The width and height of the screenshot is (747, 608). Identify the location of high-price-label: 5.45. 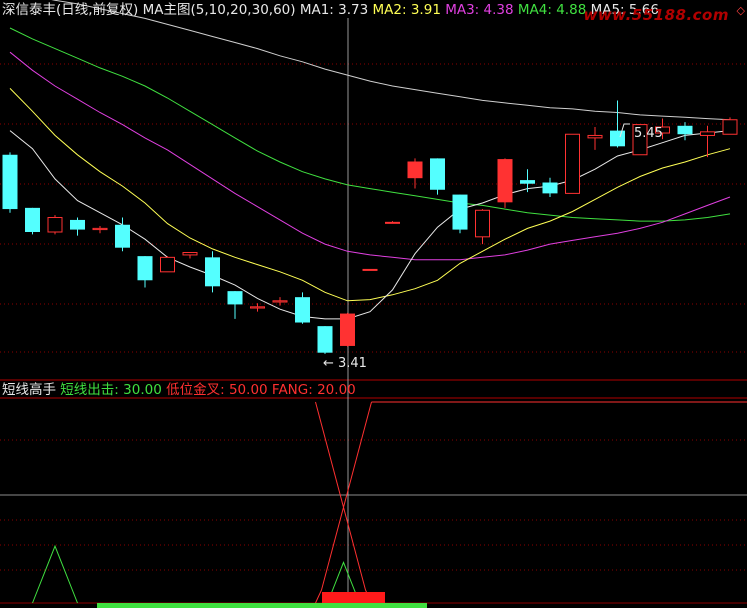
(648, 133).